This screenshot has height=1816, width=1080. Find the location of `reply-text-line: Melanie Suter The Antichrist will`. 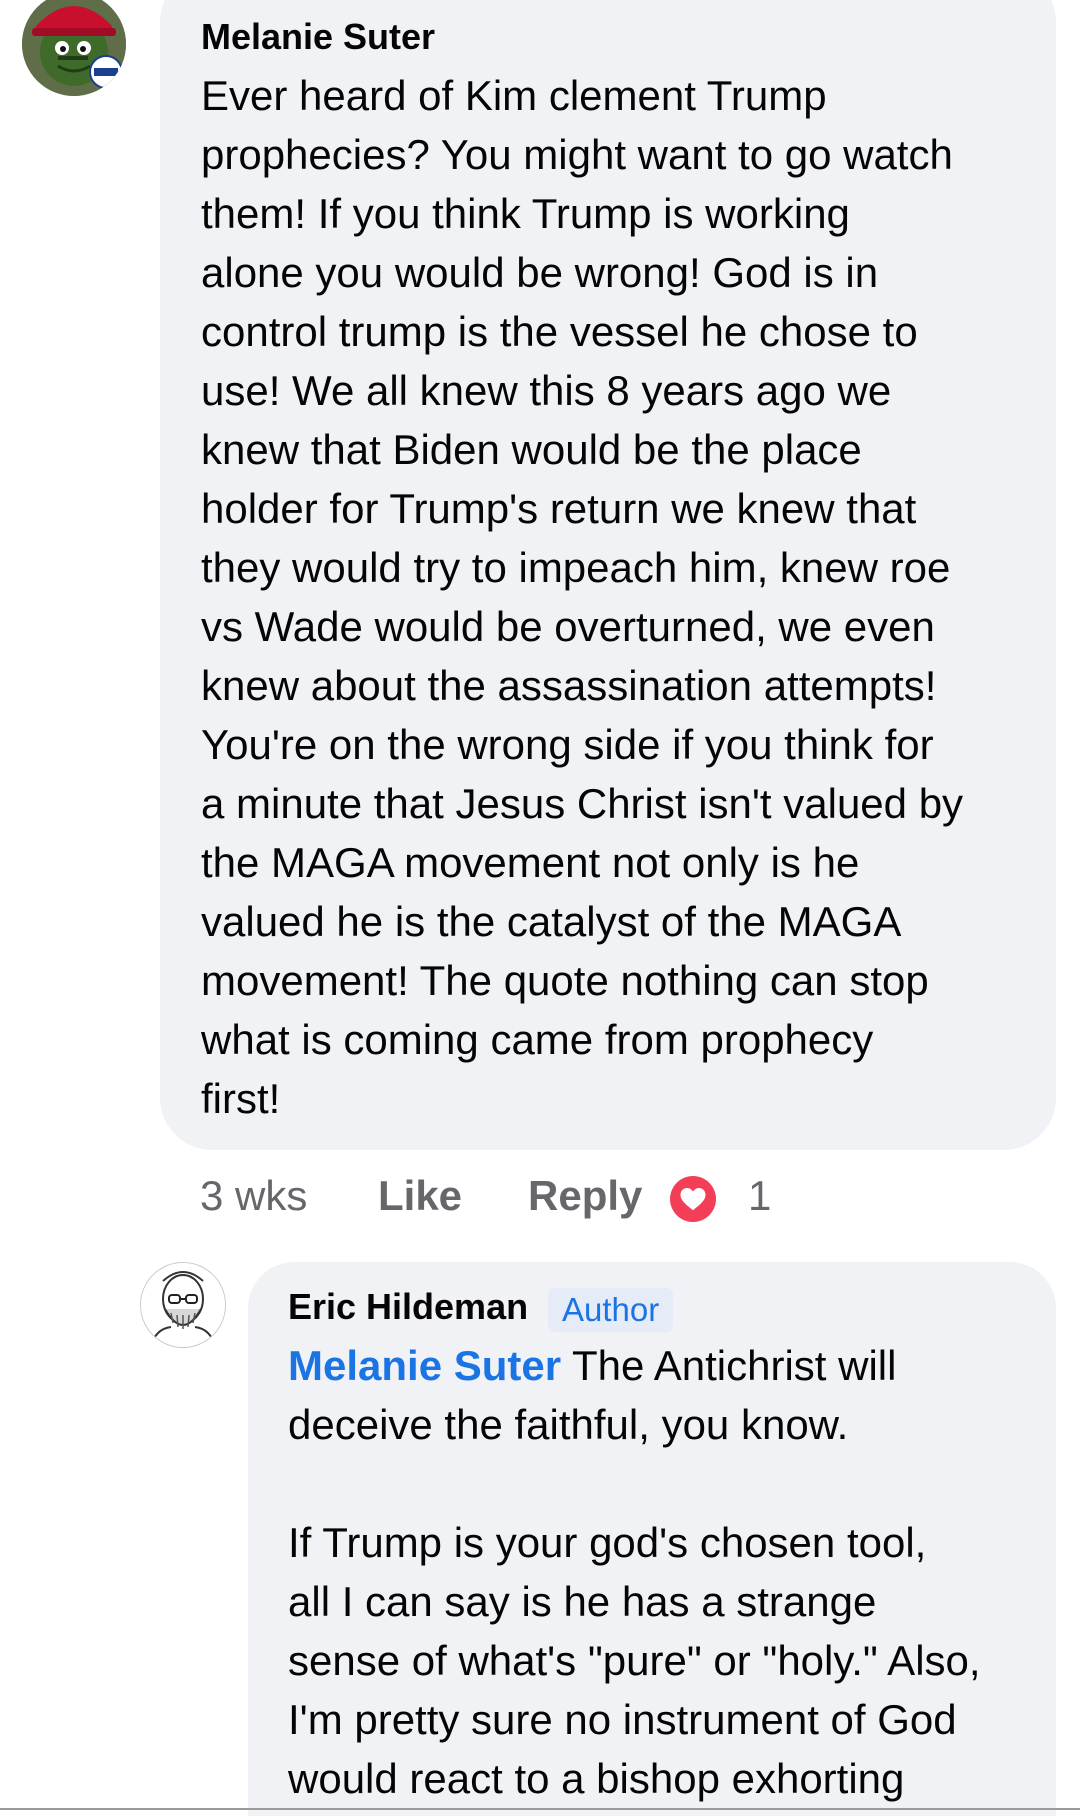

reply-text-line: Melanie Suter The Antichrist will is located at coordinates (668, 1365).